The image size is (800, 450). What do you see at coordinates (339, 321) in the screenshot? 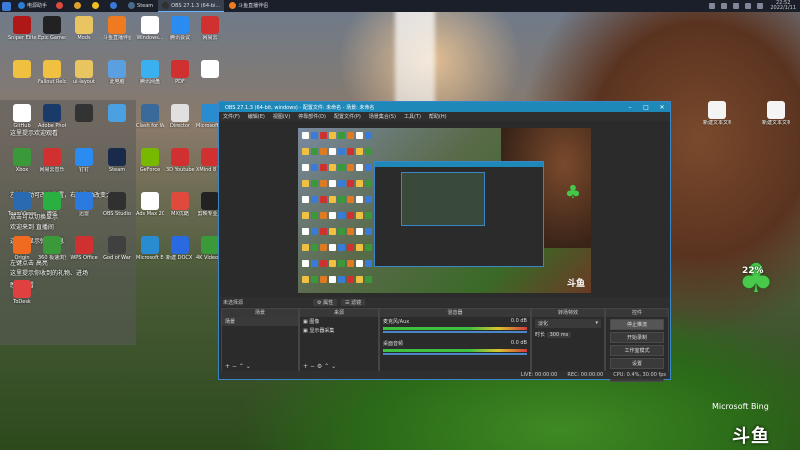
I see `source-item-image: ▣ 图像` at bounding box center [339, 321].